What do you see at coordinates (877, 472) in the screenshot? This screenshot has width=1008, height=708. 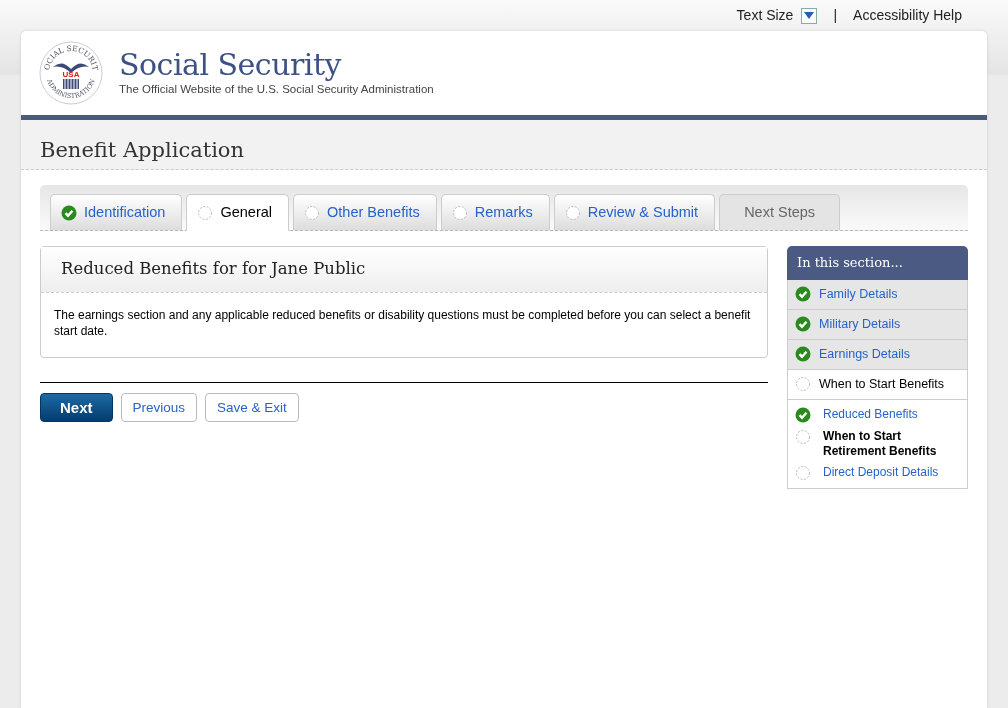 I see `sub-item: Direct Deposit Details` at bounding box center [877, 472].